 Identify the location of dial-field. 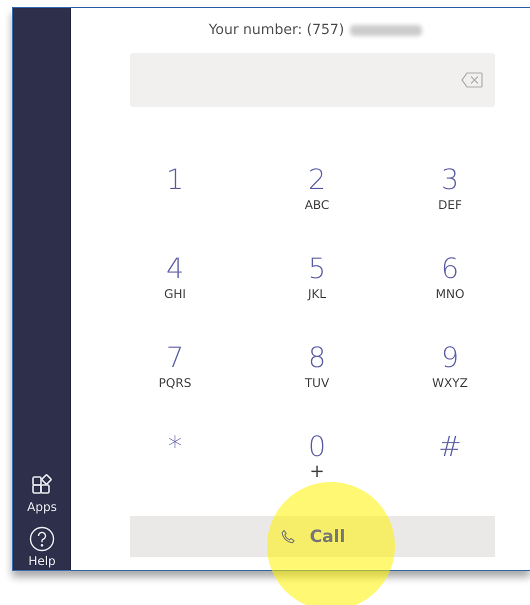
(312, 80).